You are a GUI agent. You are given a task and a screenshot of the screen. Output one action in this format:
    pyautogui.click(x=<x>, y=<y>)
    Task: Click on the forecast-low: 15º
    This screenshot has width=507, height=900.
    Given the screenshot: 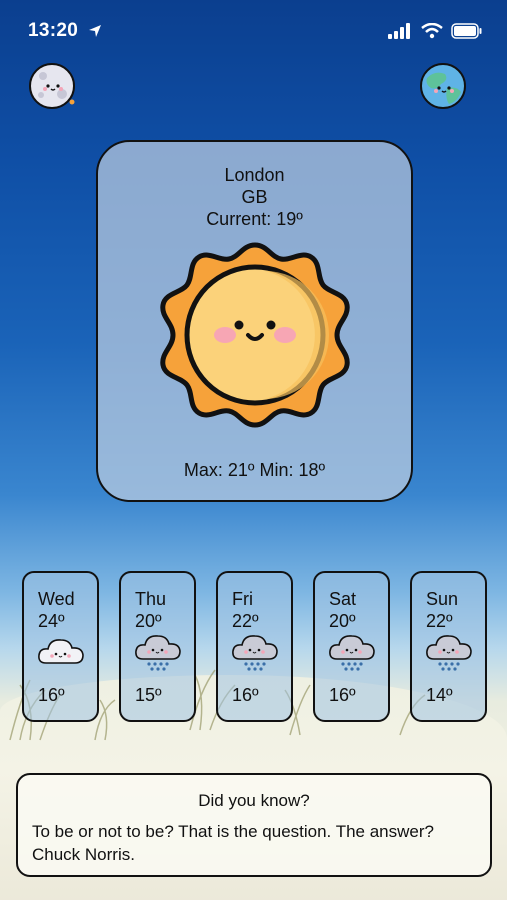 What is the action you would take?
    pyautogui.click(x=148, y=695)
    